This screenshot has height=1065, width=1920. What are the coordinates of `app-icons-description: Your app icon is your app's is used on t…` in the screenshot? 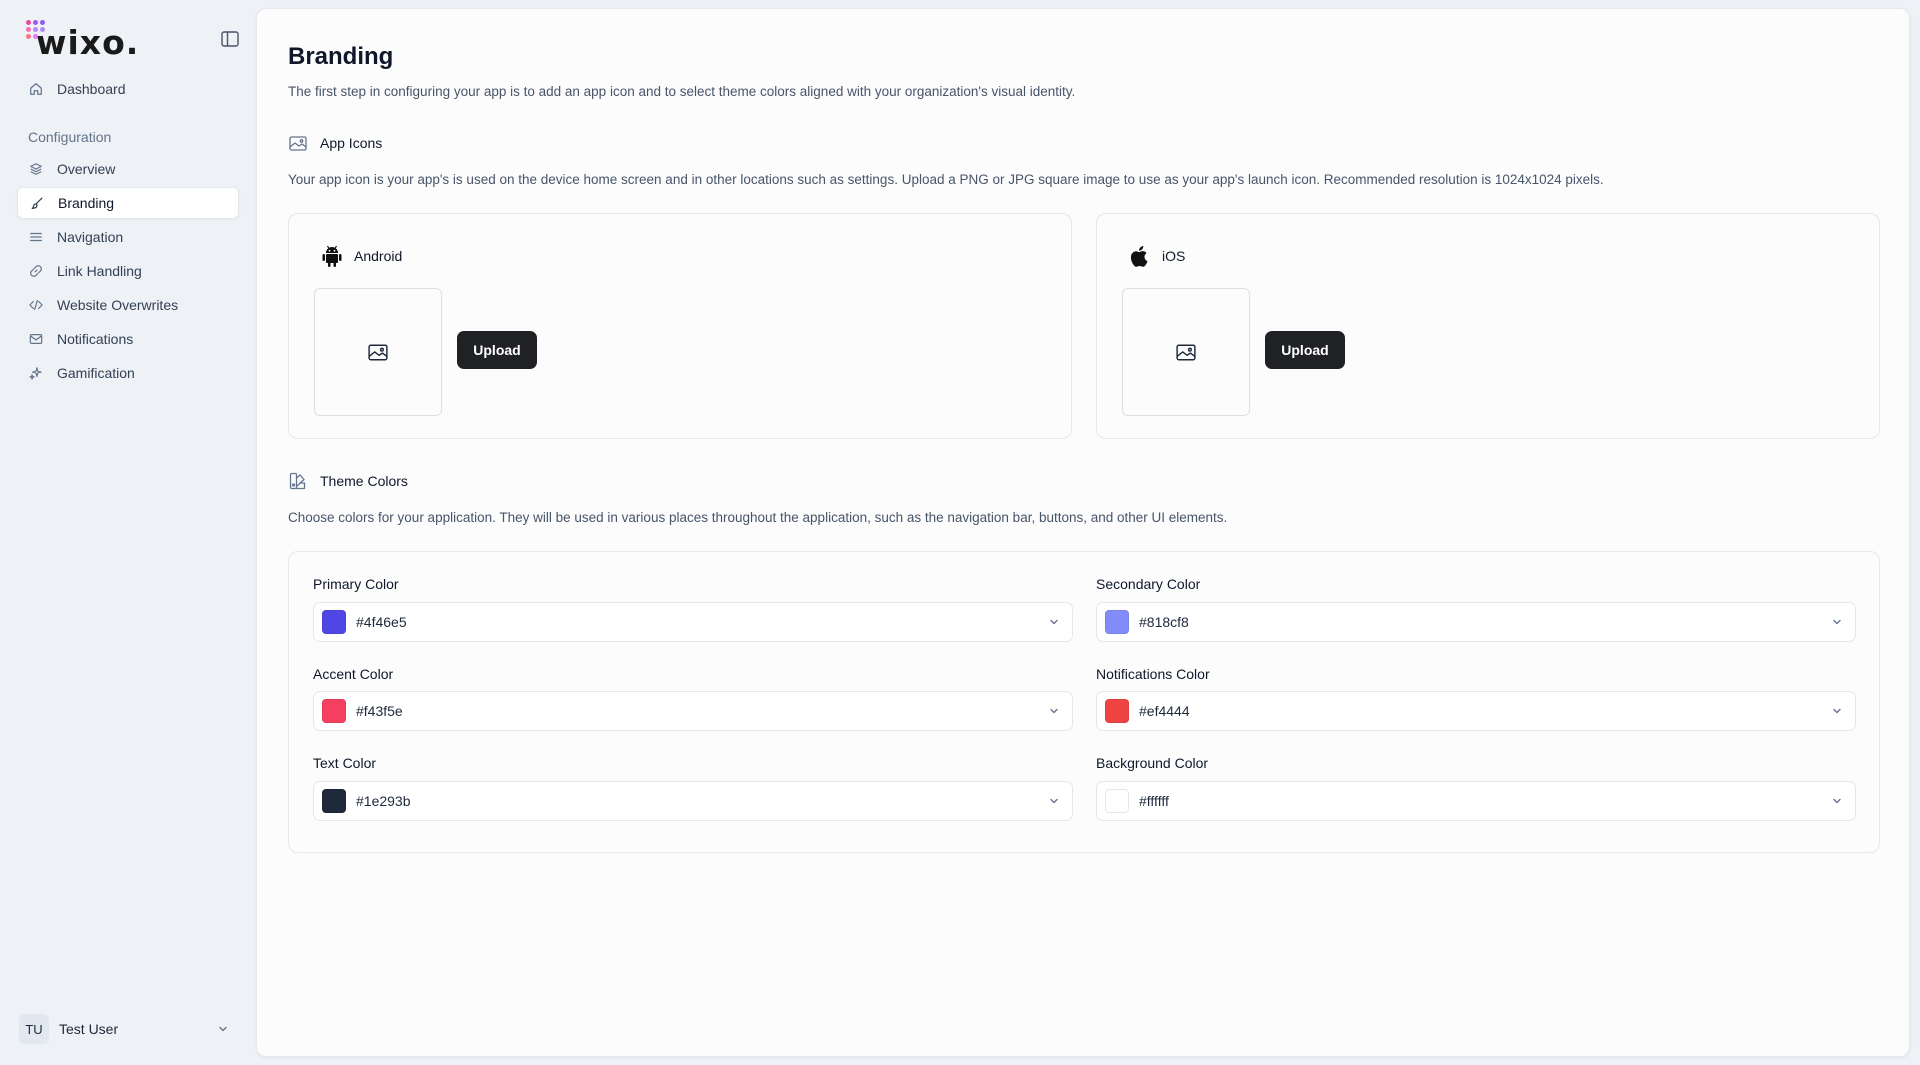 It's located at (946, 179).